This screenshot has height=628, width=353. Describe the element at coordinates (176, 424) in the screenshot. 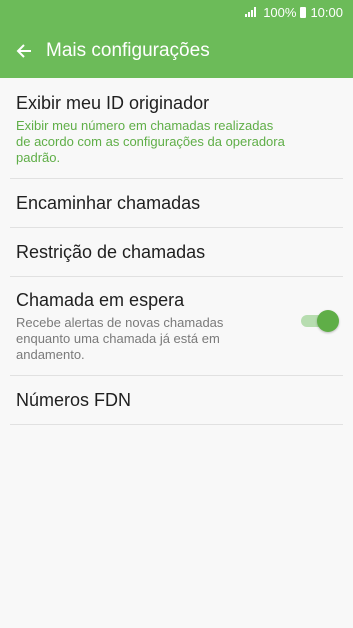

I see `divider` at that location.